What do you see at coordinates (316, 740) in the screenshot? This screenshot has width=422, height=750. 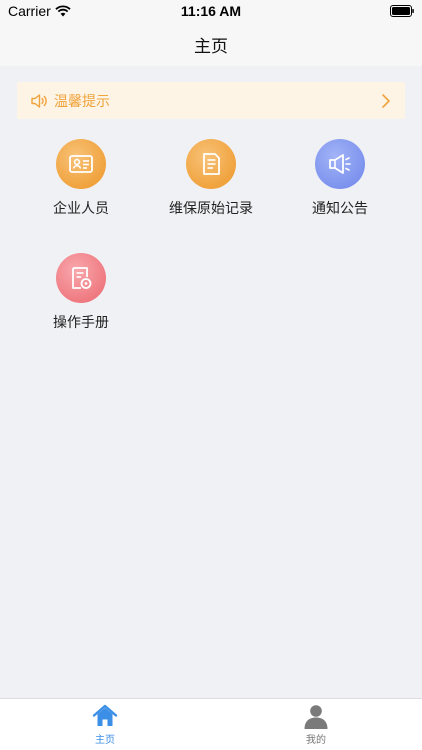 I see `tab-mine-label: 我的` at bounding box center [316, 740].